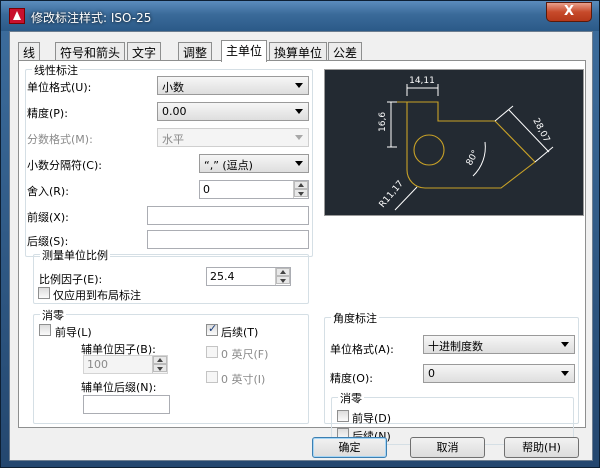  Describe the element at coordinates (254, 163) in the screenshot. I see `decimal-separator-select: “,” (逗点)` at that location.